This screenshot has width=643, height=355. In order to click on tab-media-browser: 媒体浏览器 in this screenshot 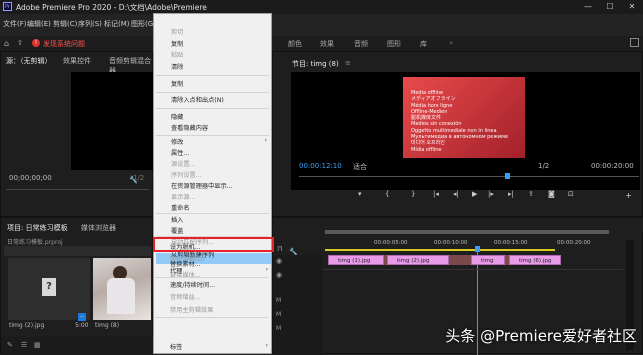, I will do `click(98, 228)`.